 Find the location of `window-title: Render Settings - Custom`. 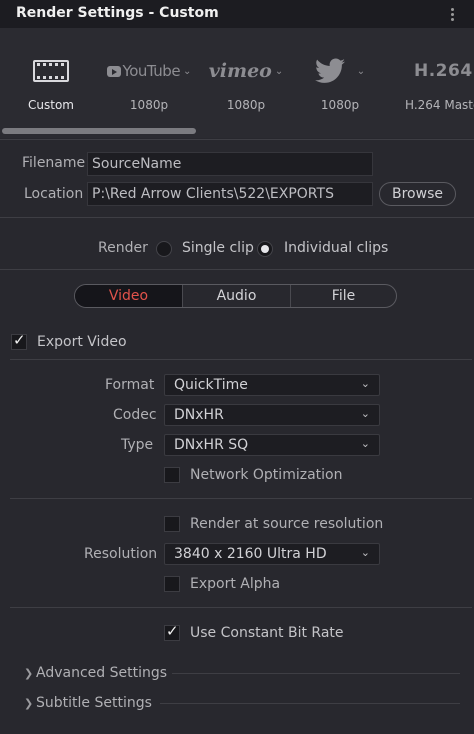

window-title: Render Settings - Custom is located at coordinates (117, 13).